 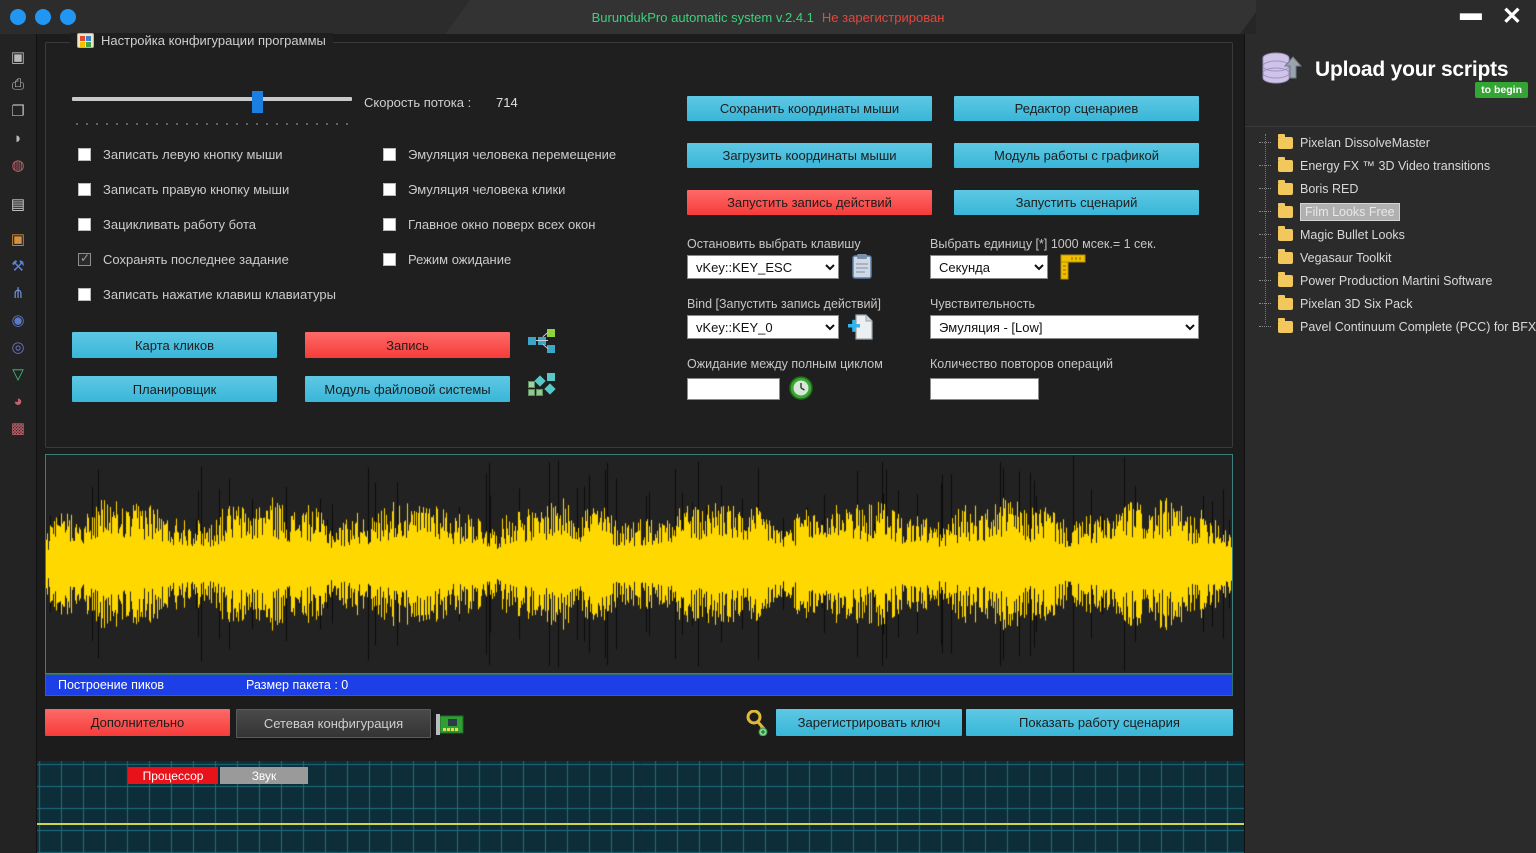 What do you see at coordinates (18, 138) in the screenshot?
I see `droplet-clock-icon: ◗` at bounding box center [18, 138].